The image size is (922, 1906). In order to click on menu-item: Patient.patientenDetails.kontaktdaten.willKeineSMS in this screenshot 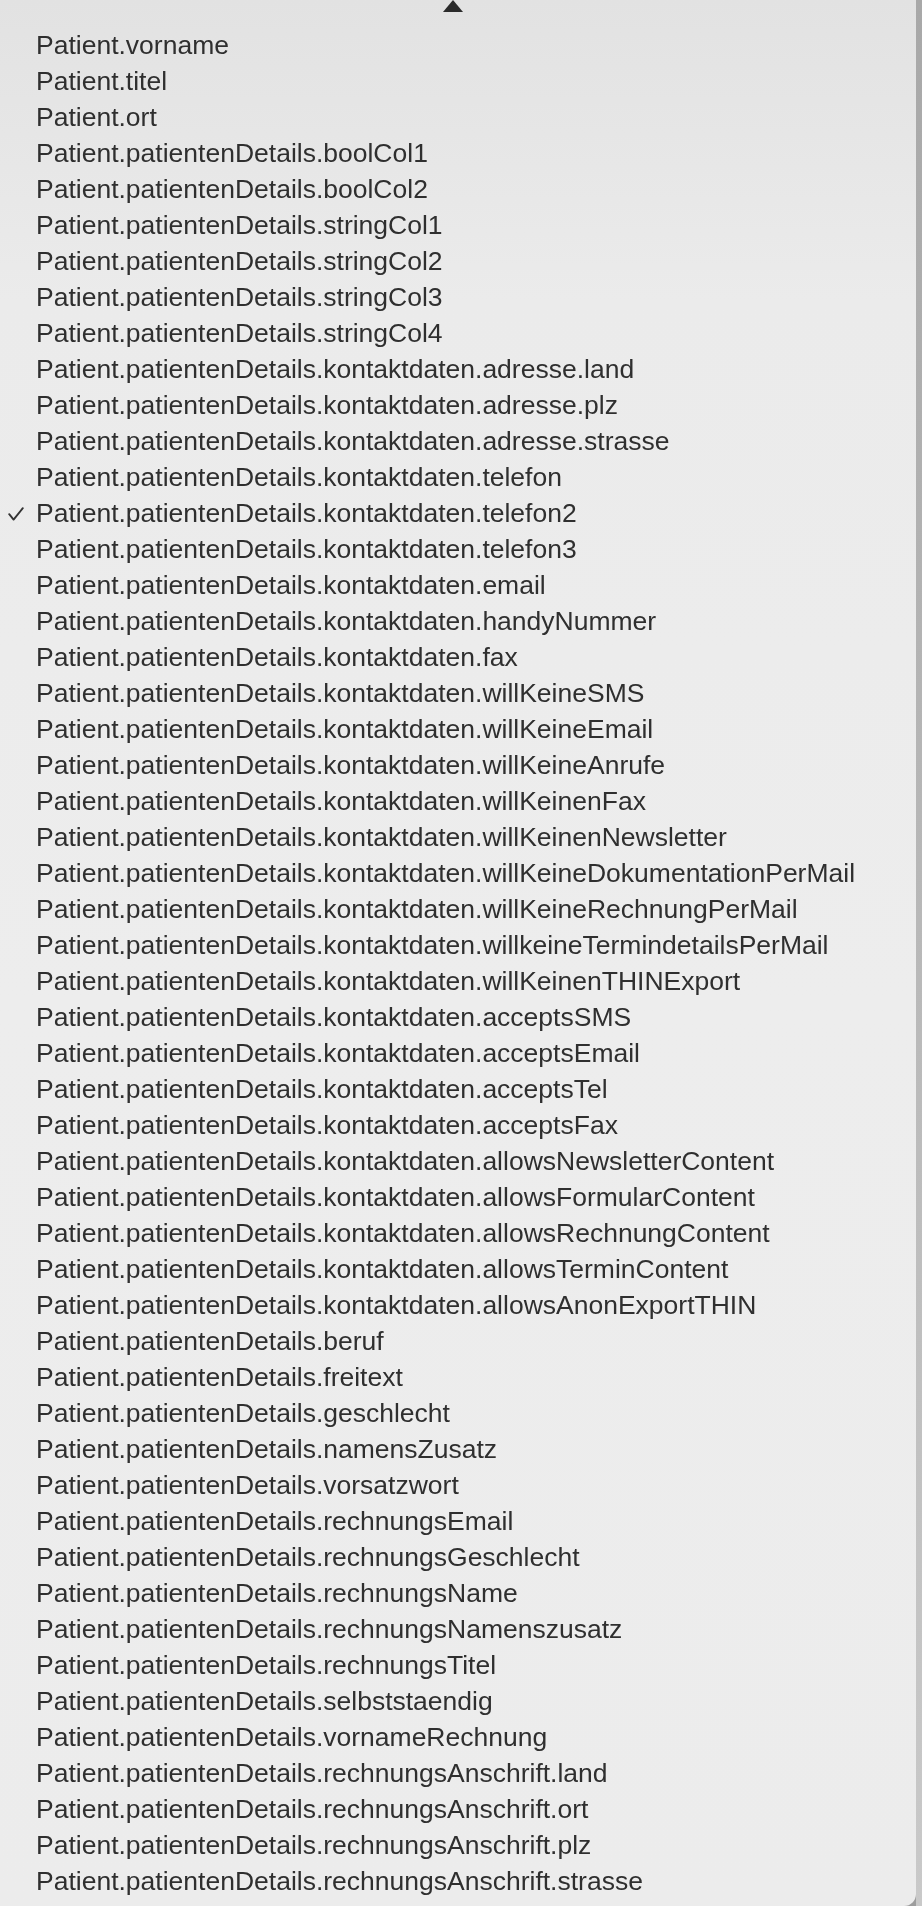, I will do `click(458, 693)`.